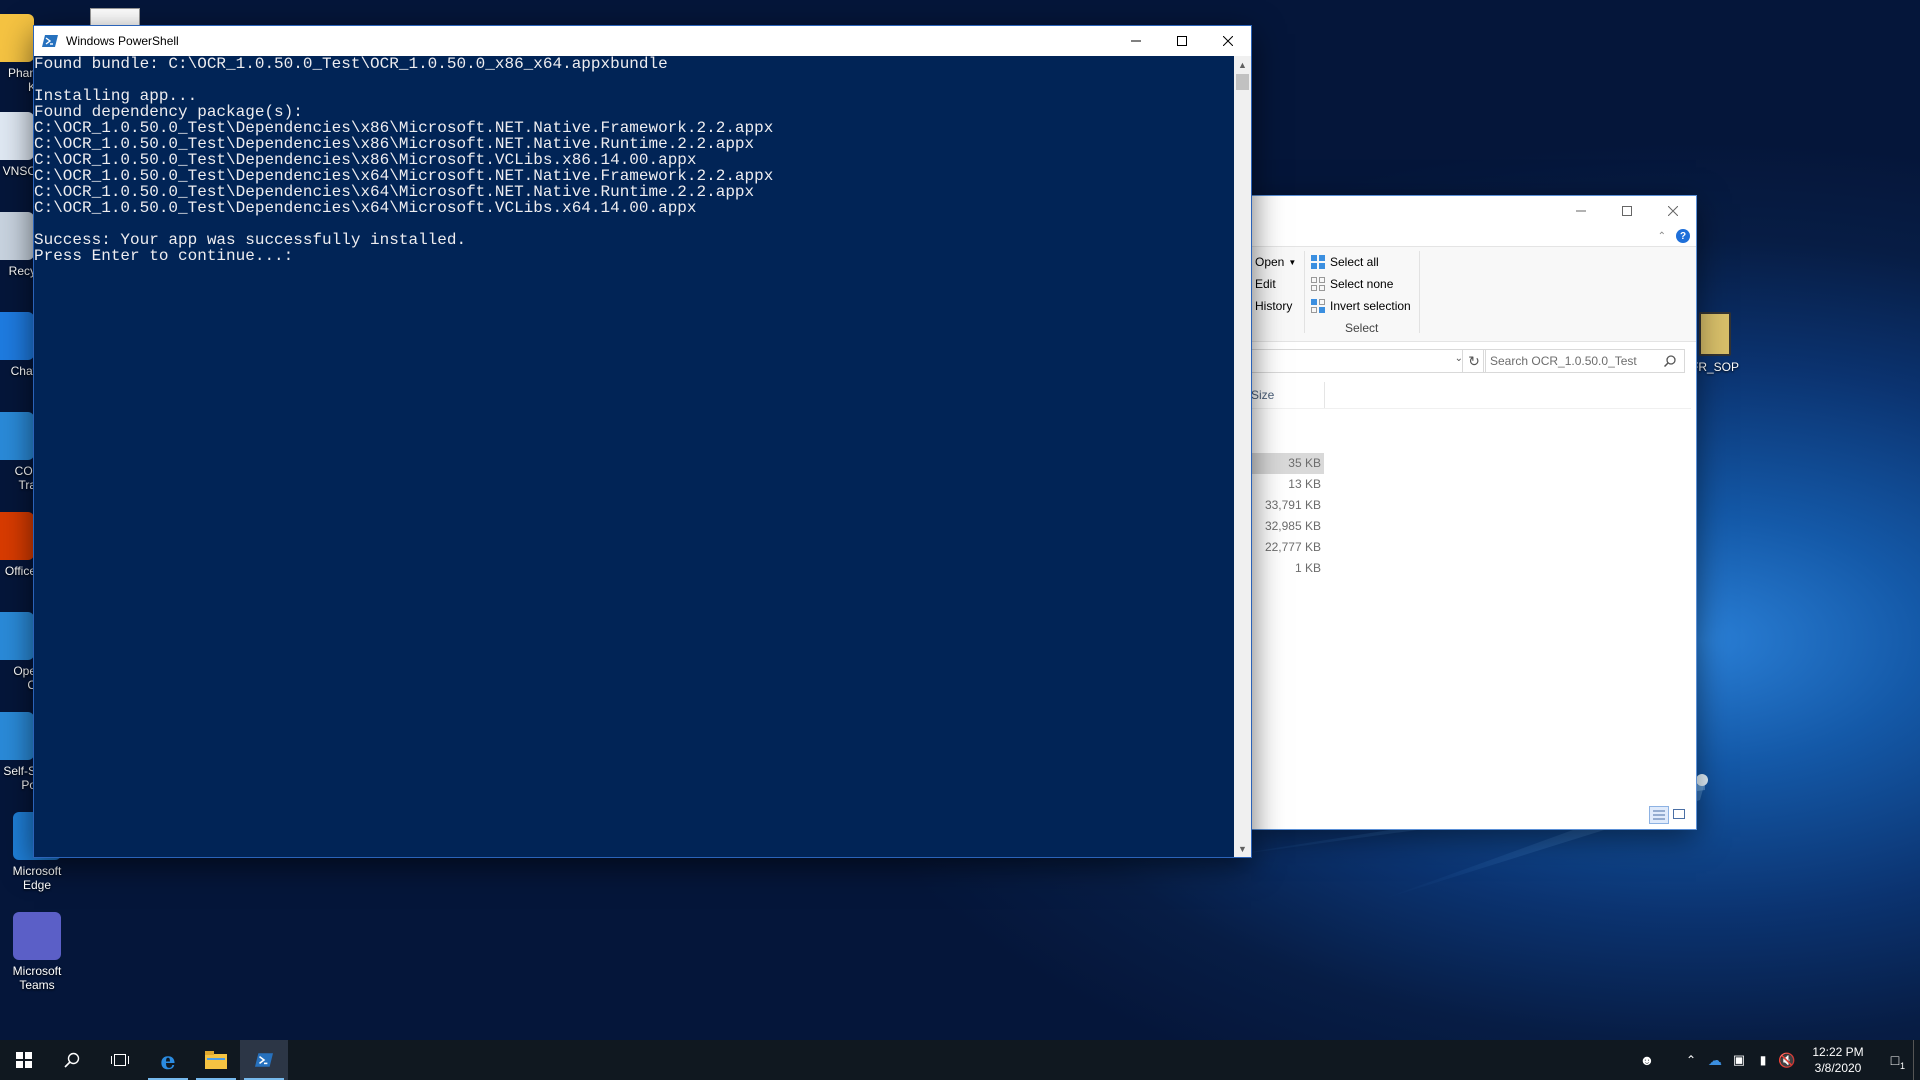  I want to click on file-explorer-icon, so click(216, 1060).